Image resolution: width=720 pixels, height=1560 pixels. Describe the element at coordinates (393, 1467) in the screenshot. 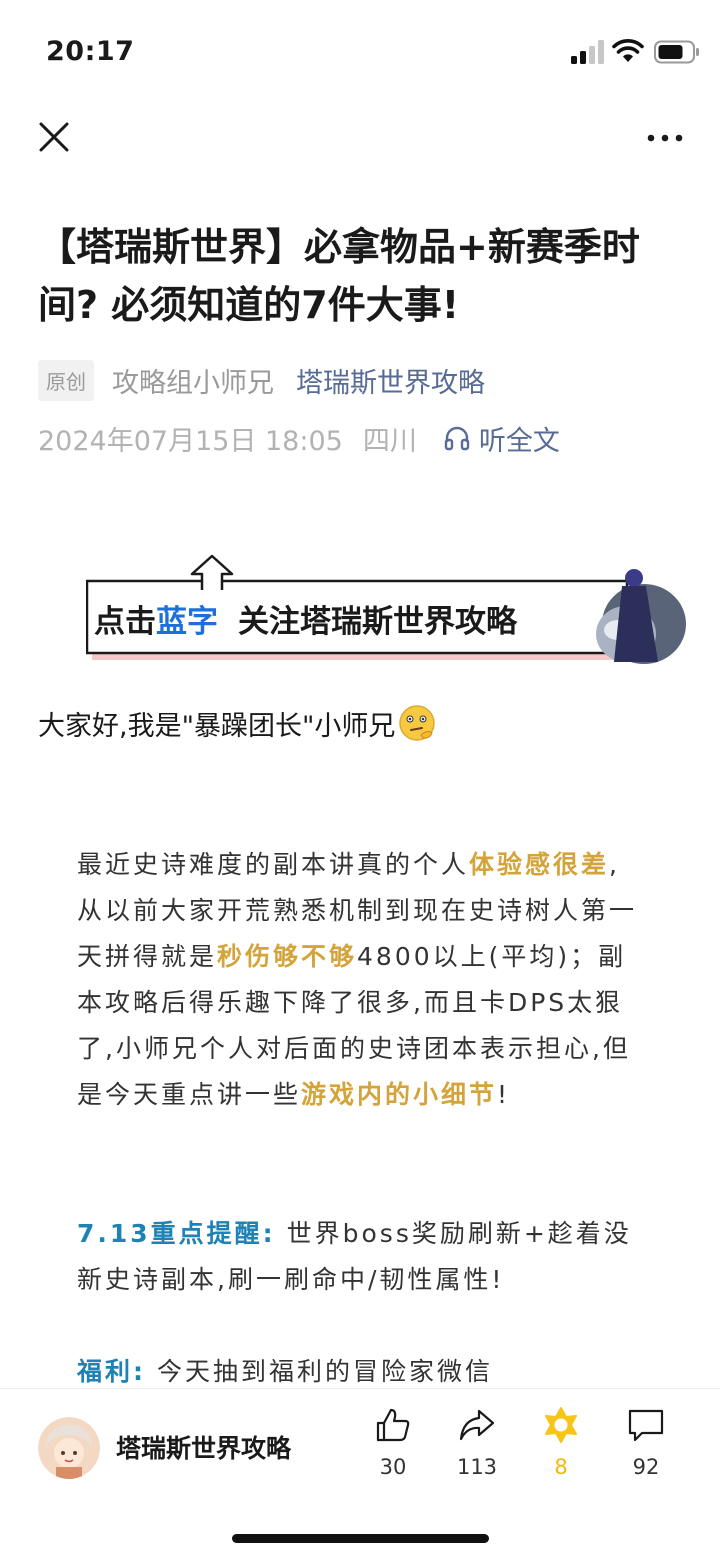

I see `like-count: 30` at that location.